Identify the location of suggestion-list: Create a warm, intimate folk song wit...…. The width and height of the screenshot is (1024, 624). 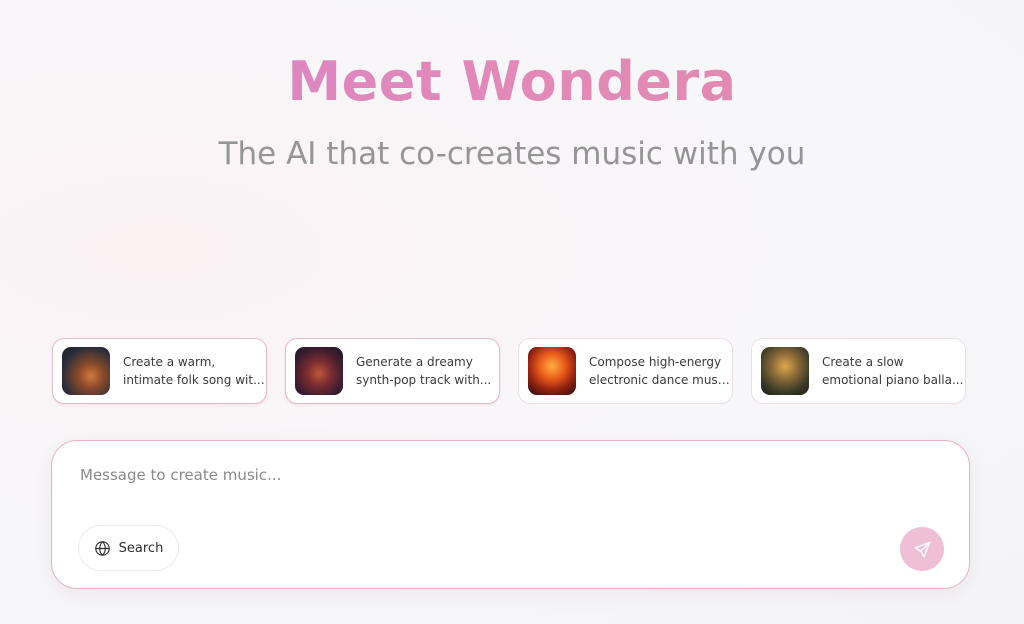
(510, 372).